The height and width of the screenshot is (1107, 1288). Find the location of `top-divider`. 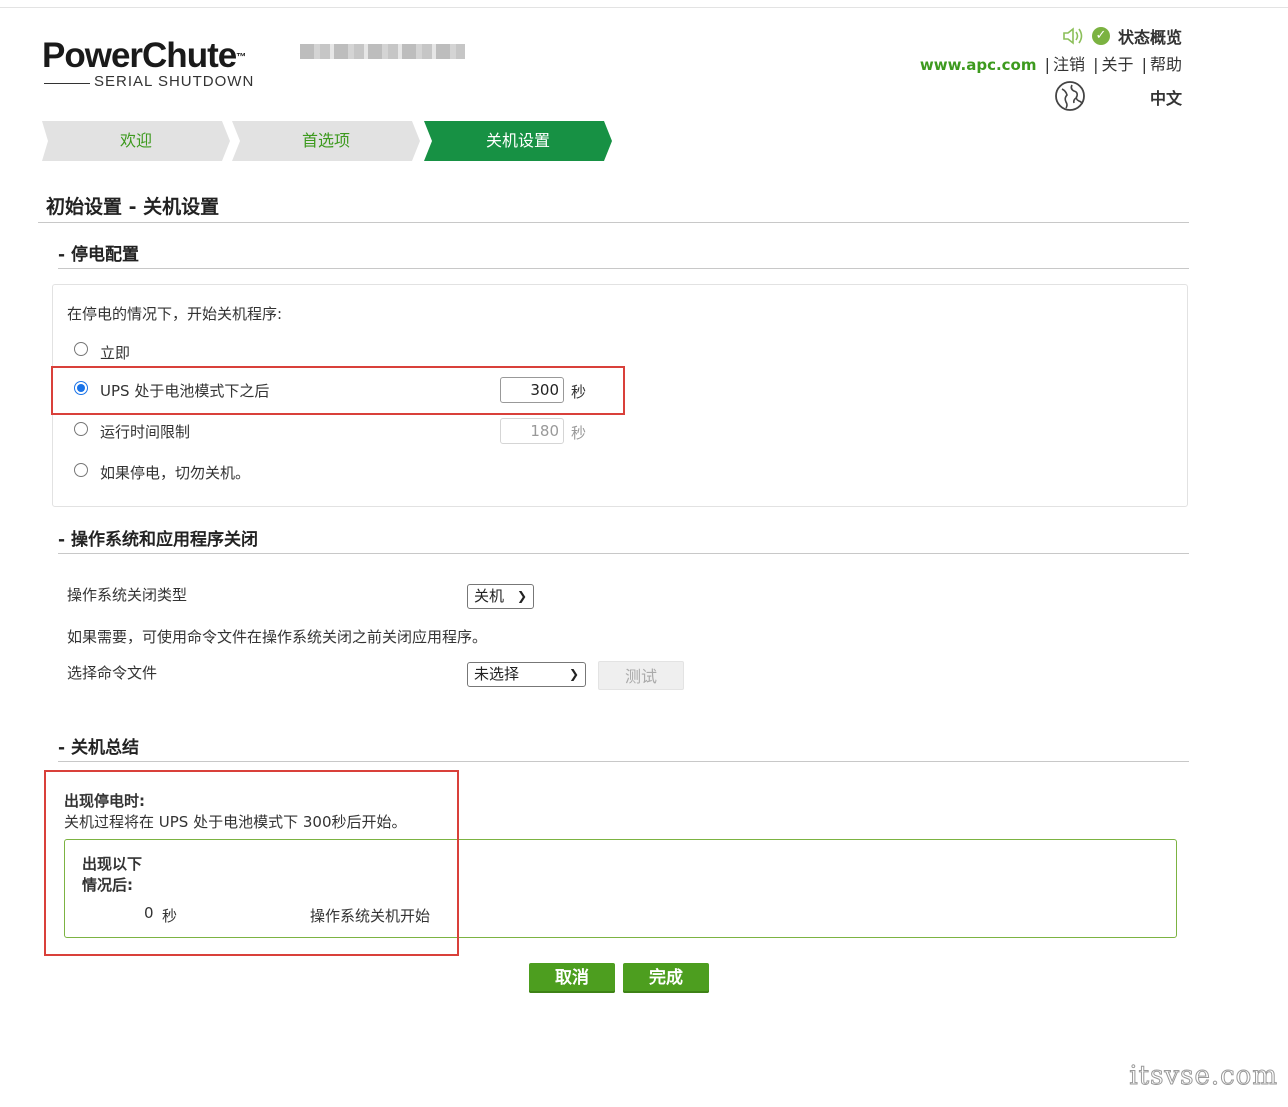

top-divider is located at coordinates (644, 7).